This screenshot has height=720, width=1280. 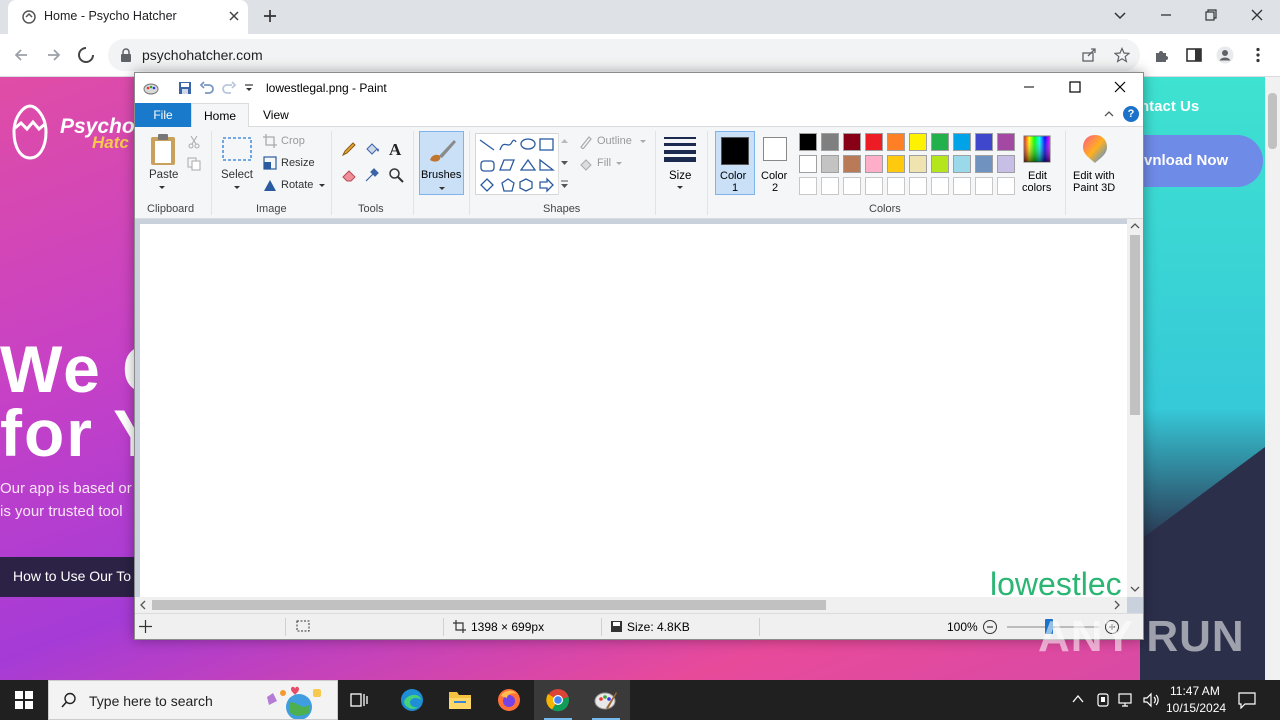 I want to click on outline-dropdown-icon, so click(x=643, y=142).